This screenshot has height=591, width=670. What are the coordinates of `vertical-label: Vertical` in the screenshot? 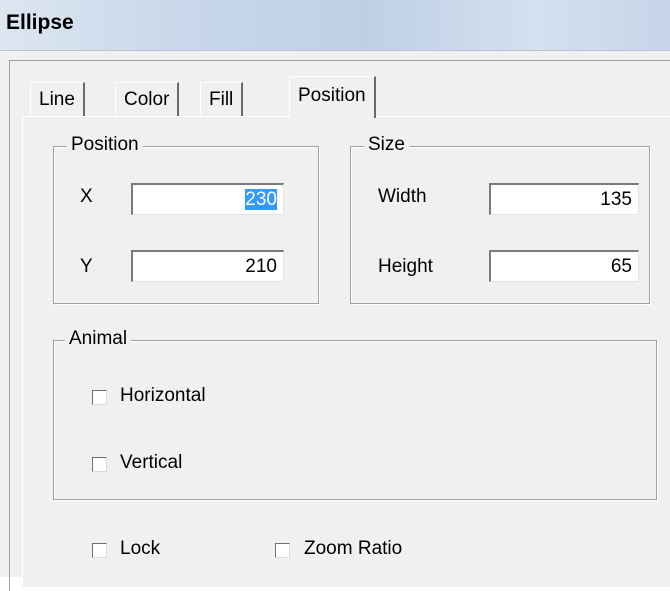 It's located at (151, 463).